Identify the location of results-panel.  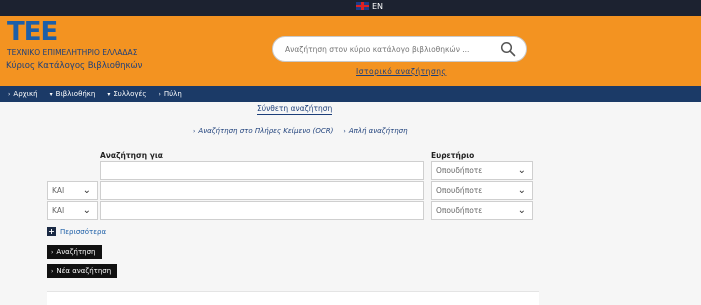
(293, 298).